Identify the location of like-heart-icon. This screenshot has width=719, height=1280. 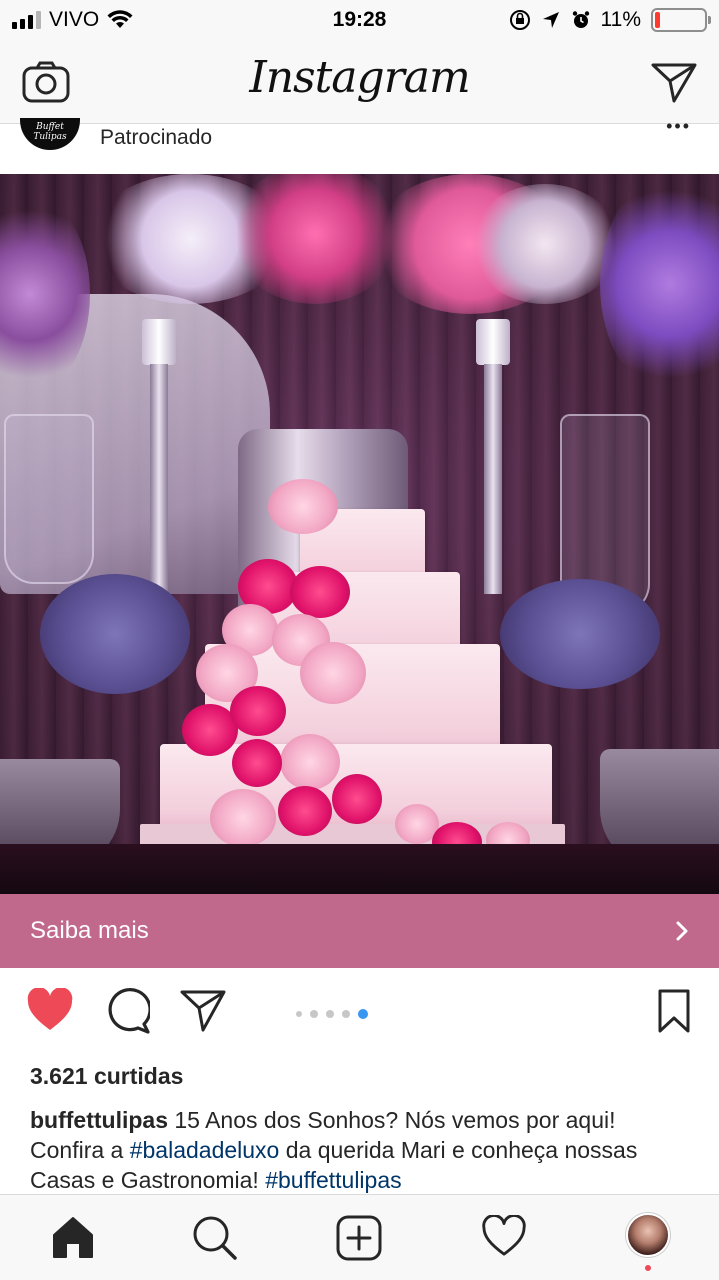
(50, 1010).